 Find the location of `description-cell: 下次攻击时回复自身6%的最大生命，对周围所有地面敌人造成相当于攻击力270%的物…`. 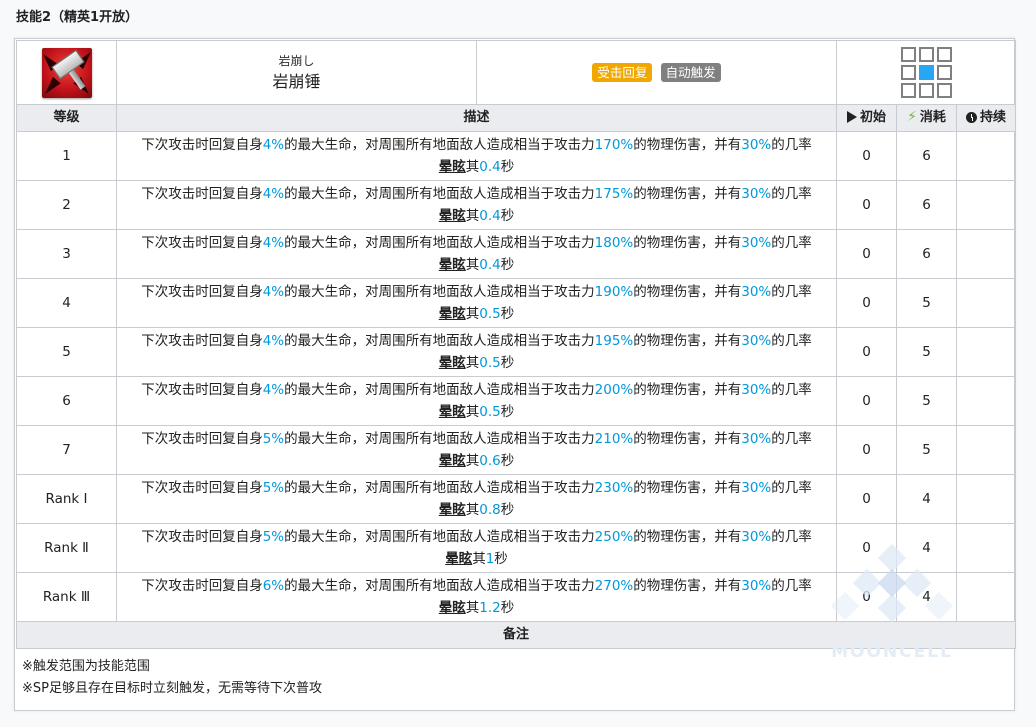

description-cell: 下次攻击时回复自身6%的最大生命，对周围所有地面敌人造成相当于攻击力270%的物… is located at coordinates (476, 597).